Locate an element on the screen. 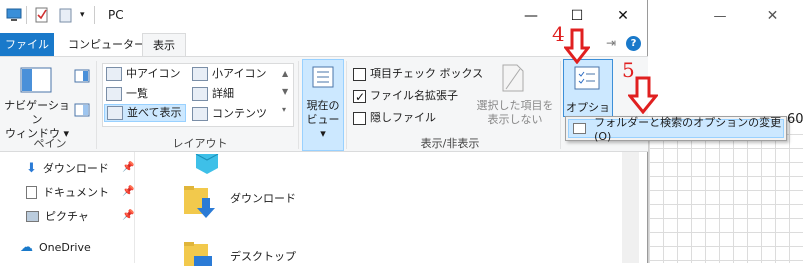  hide-selected-icon is located at coordinates (513, 78).